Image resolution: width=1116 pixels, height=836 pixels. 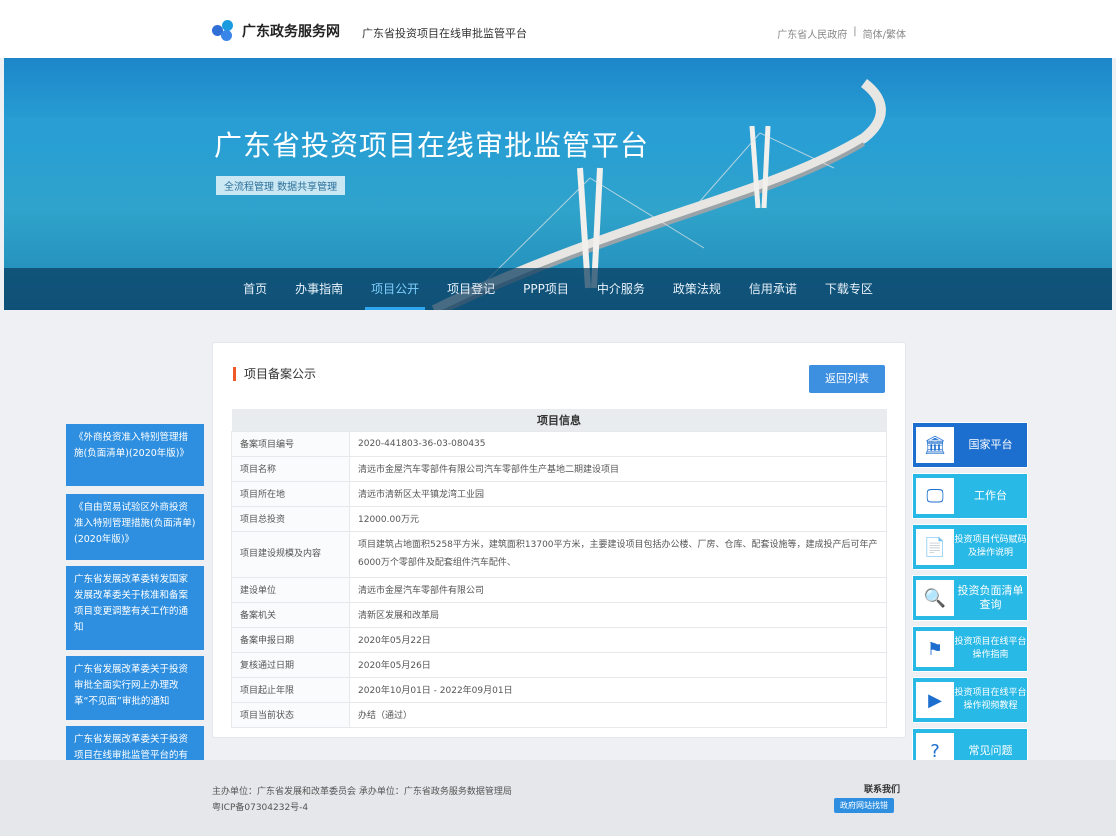 What do you see at coordinates (135, 527) in the screenshot?
I see `notice-link: 《自由贸易试验区外商投资准入特别管理措施(负面清单)(2020年版)》` at bounding box center [135, 527].